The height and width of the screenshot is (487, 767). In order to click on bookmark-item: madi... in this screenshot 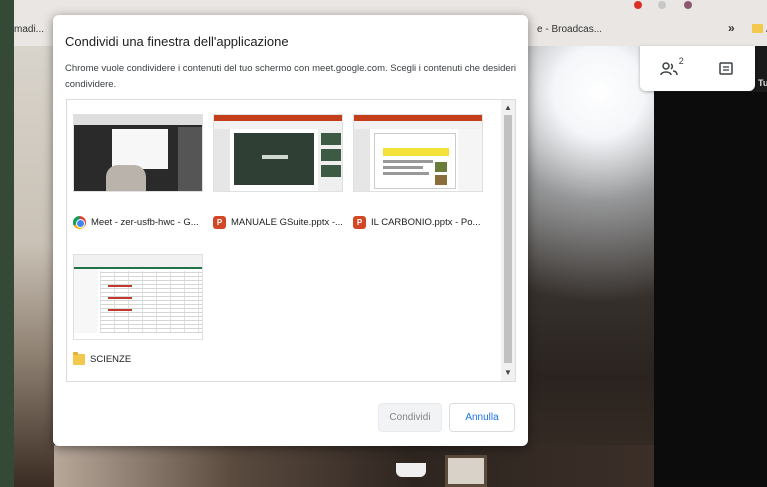, I will do `click(29, 29)`.